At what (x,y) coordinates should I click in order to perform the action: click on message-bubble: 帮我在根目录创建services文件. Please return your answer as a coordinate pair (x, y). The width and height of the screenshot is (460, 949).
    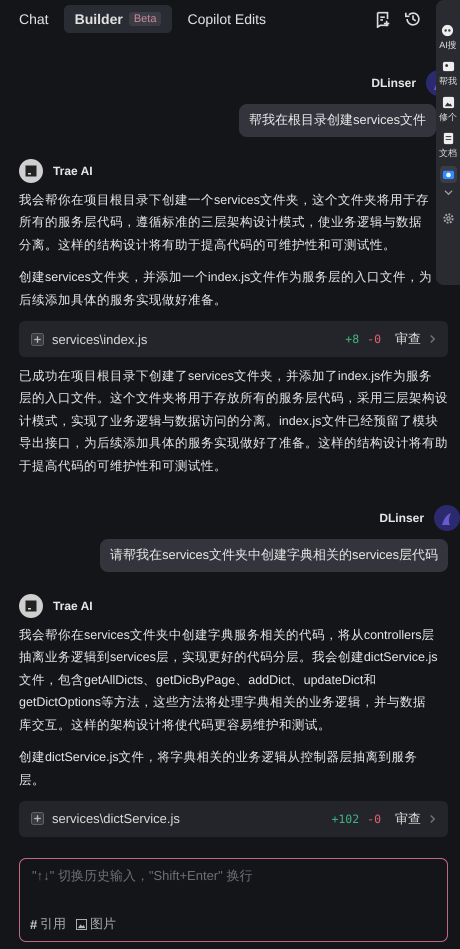
    Looking at the image, I should click on (337, 120).